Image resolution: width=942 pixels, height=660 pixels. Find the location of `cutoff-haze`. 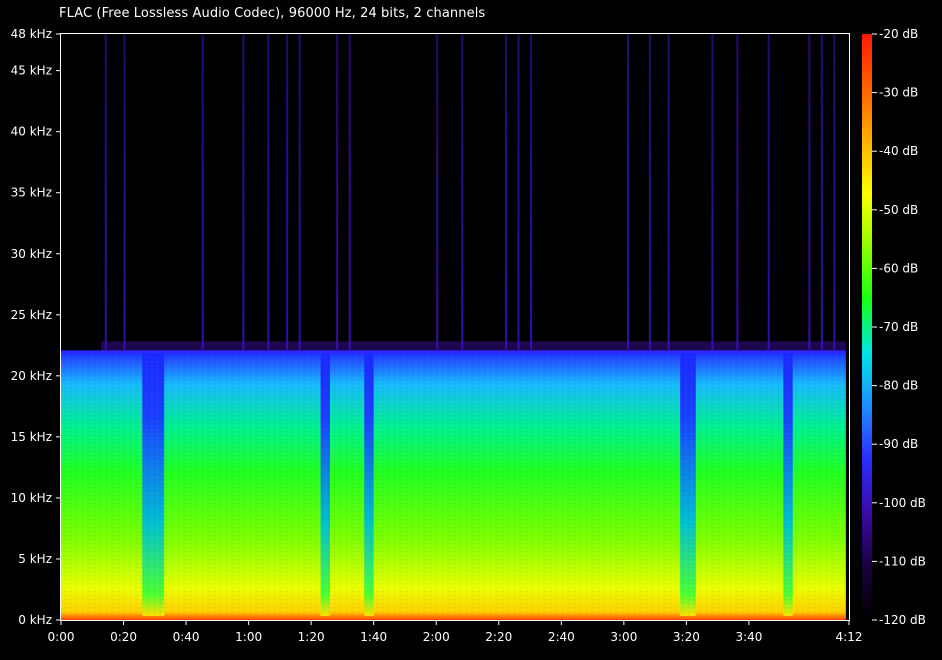

cutoff-haze is located at coordinates (473, 346).